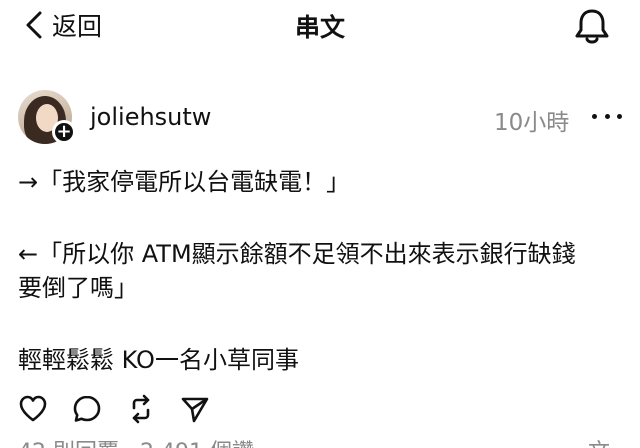 This screenshot has width=640, height=448. I want to click on follow-button: +, so click(64, 132).